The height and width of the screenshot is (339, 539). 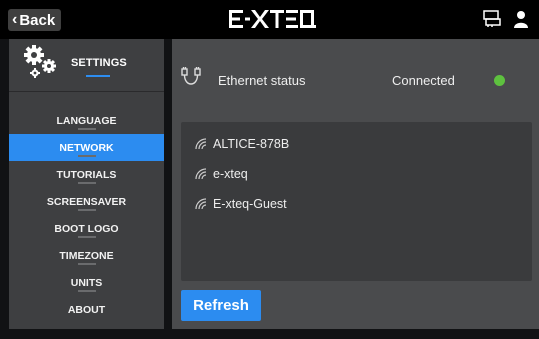 What do you see at coordinates (492, 19) in the screenshot?
I see `network-icon` at bounding box center [492, 19].